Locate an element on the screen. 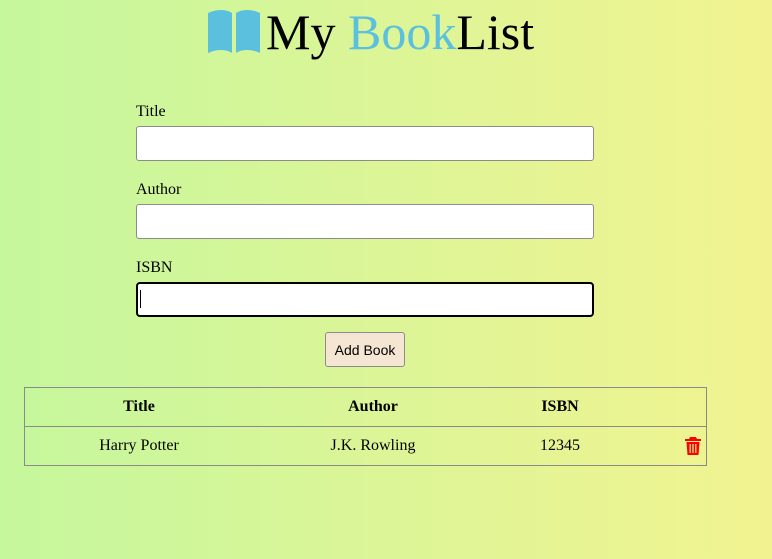 The image size is (772, 559). text-caret is located at coordinates (140, 299).